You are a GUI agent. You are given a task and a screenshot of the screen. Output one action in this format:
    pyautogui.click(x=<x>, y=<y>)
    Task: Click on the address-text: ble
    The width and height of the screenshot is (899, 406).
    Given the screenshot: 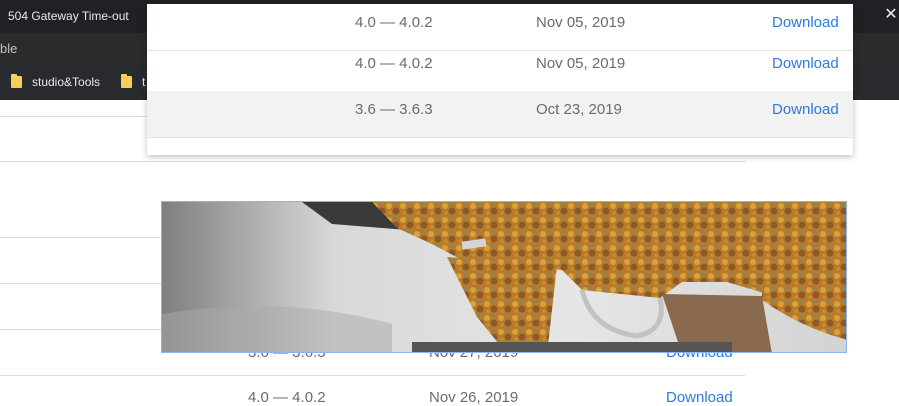 What is the action you would take?
    pyautogui.click(x=8, y=48)
    